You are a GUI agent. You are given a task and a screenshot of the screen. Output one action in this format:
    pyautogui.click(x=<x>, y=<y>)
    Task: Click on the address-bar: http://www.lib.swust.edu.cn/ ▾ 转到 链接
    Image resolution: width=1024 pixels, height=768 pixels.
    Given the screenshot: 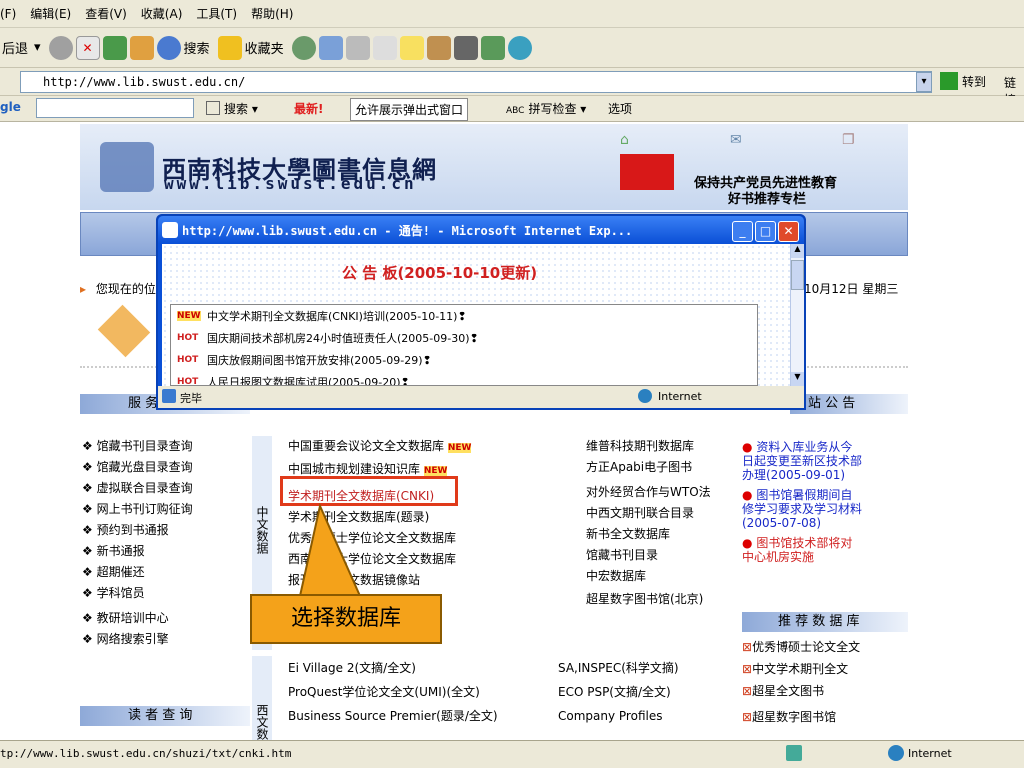 What is the action you would take?
    pyautogui.click(x=512, y=112)
    